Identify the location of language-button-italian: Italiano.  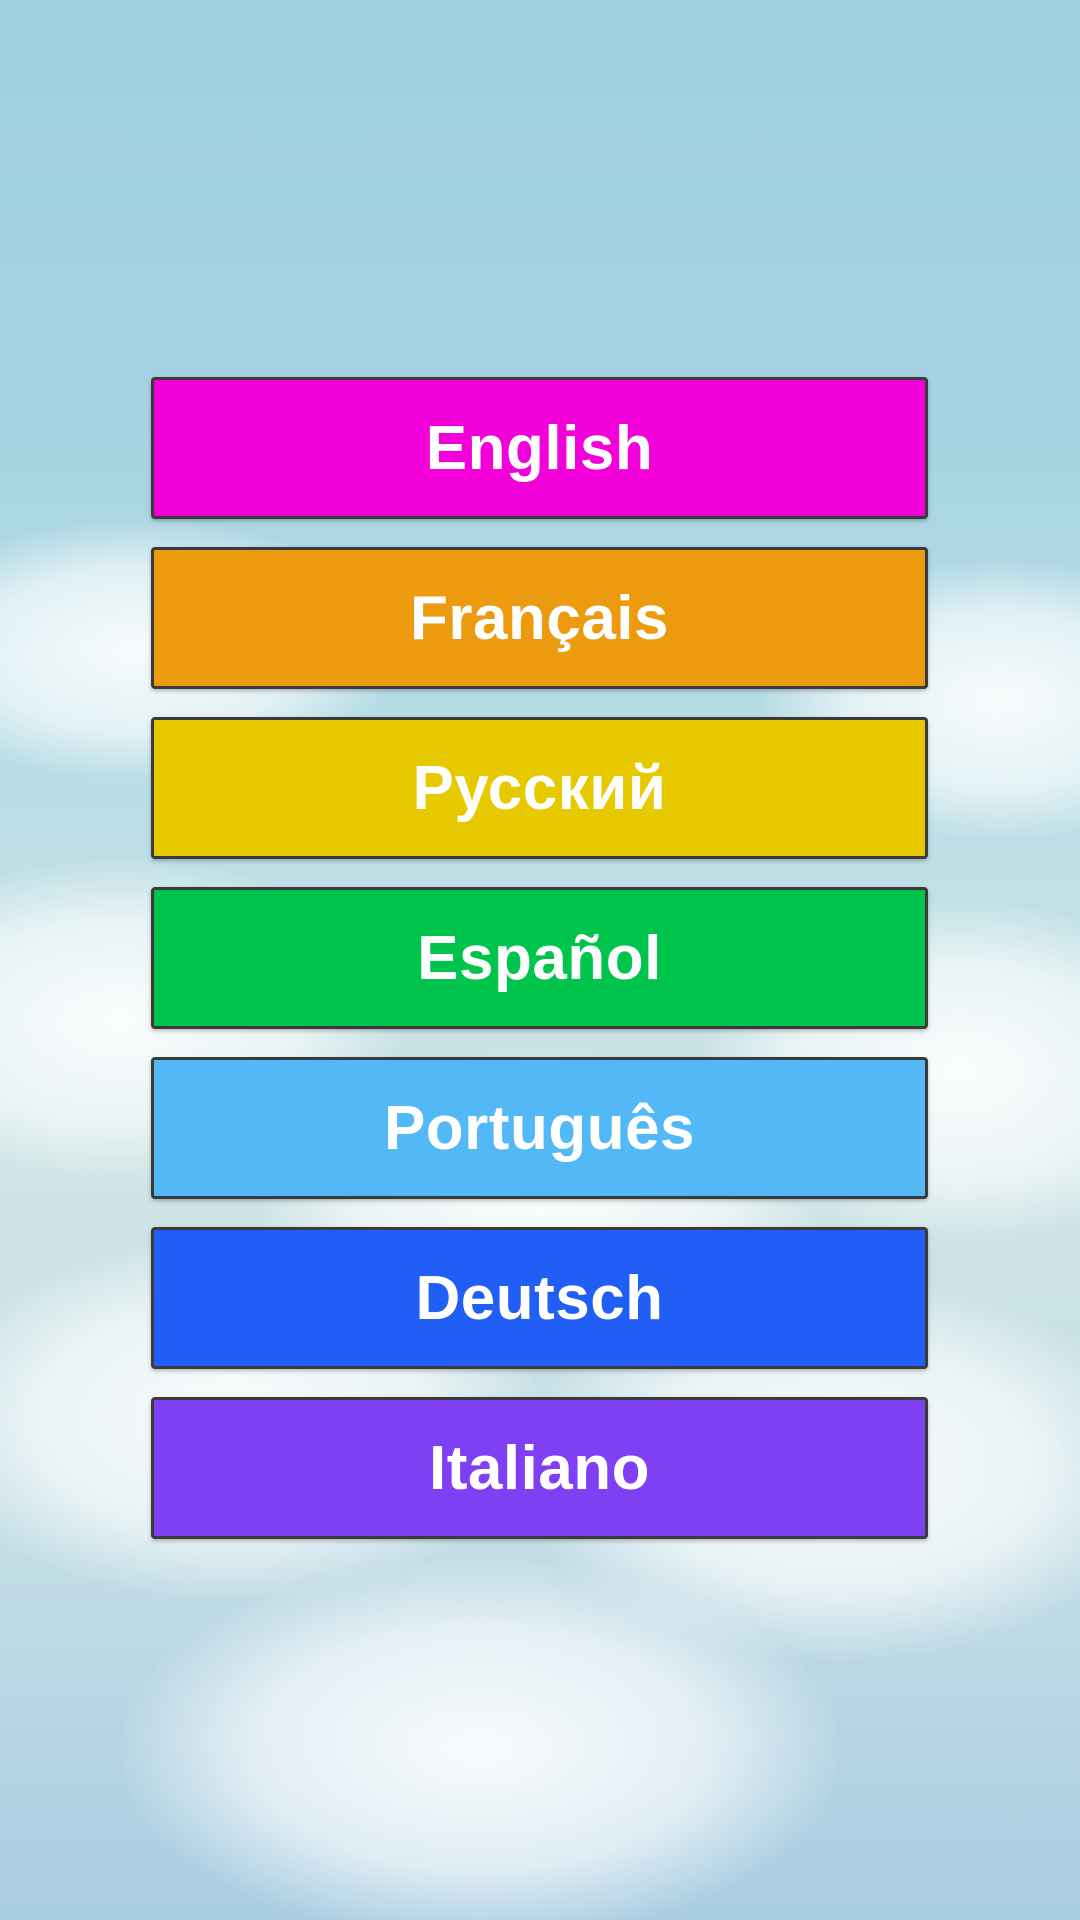
(539, 1468).